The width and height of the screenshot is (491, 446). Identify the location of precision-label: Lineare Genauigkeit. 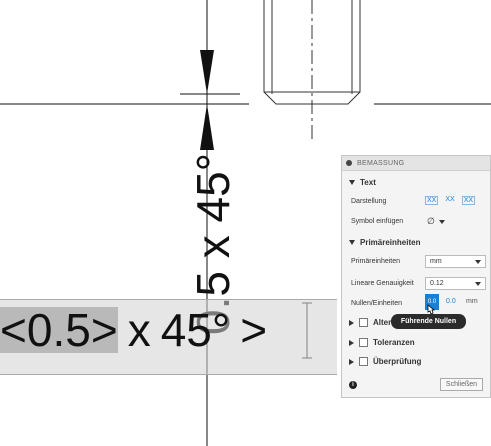
(382, 283).